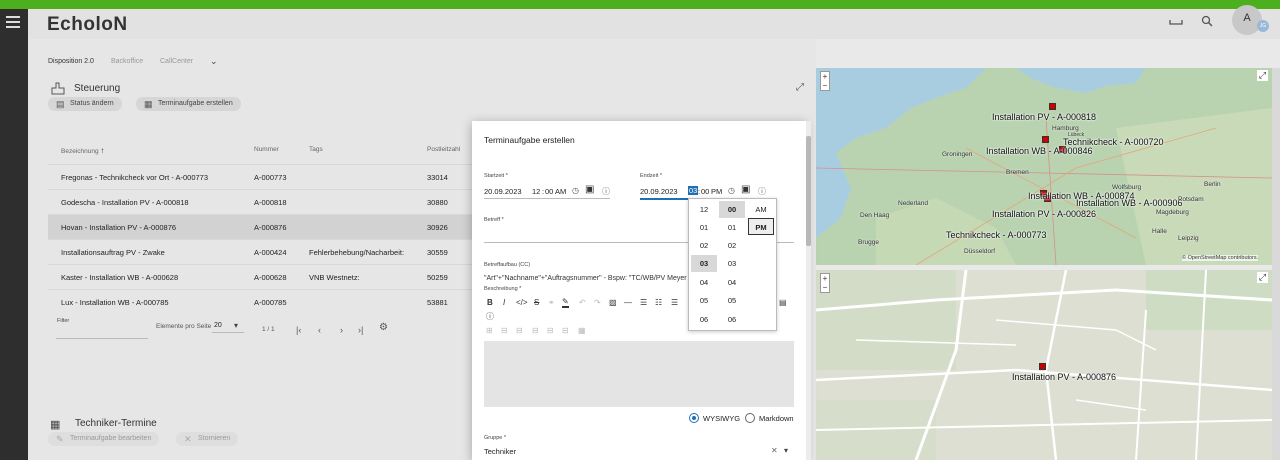 This screenshot has width=1280, height=460. I want to click on table-col-icon: ⊟, so click(519, 330).